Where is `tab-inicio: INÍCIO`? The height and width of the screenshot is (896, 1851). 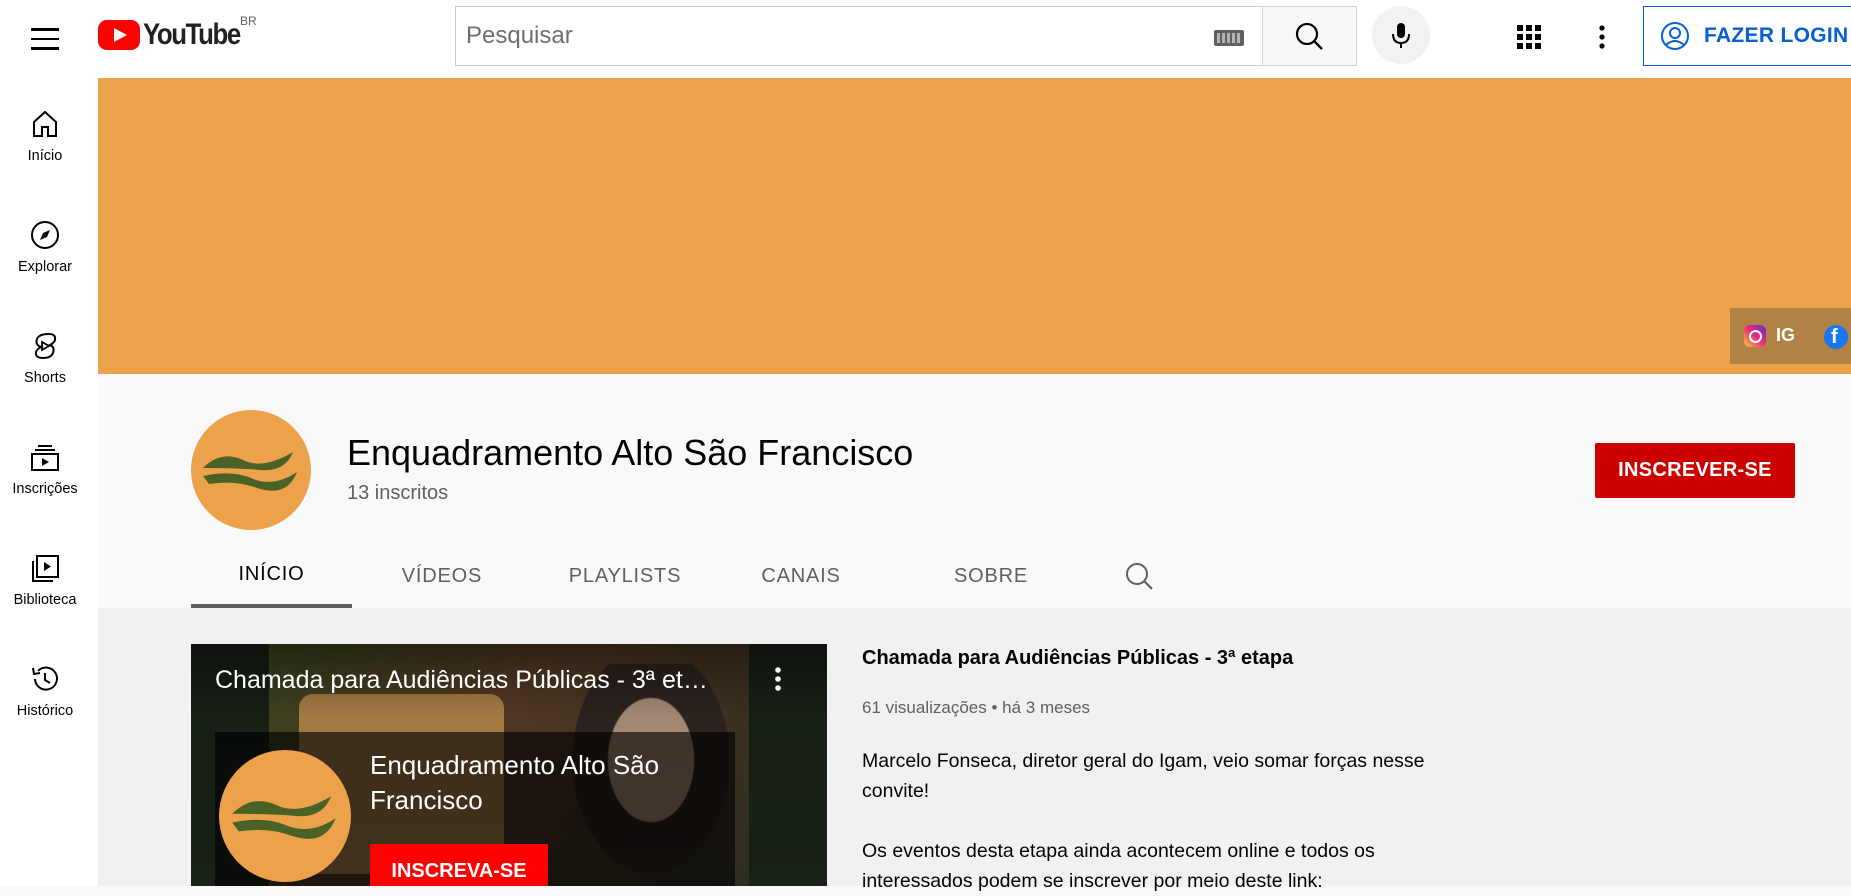
tab-inicio: INÍCIO is located at coordinates (271, 576).